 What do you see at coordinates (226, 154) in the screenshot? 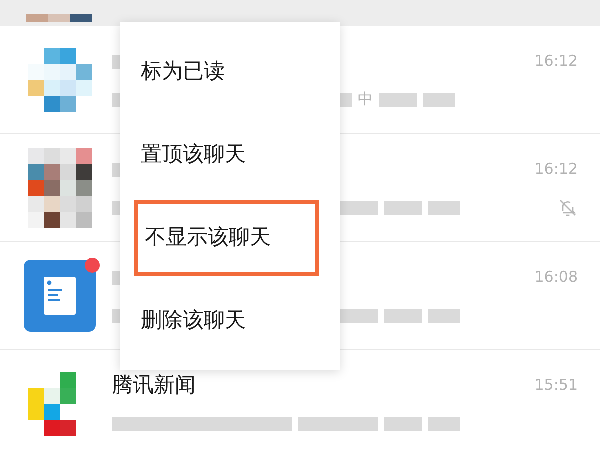
I see `menu-item: 置顶该聊天` at bounding box center [226, 154].